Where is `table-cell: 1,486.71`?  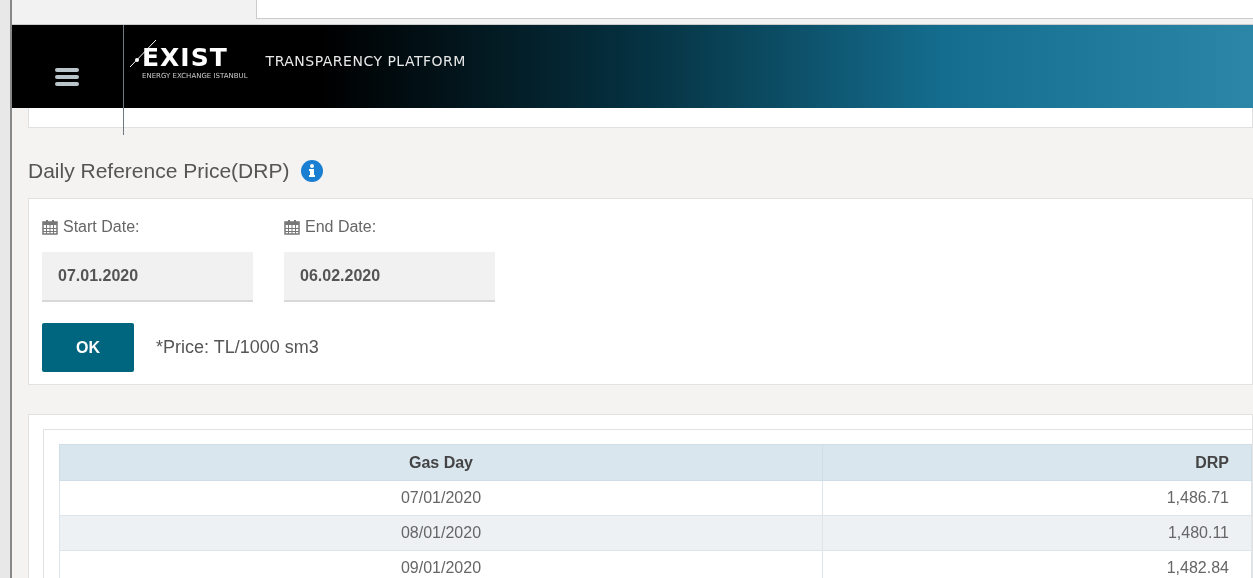 table-cell: 1,486.71 is located at coordinates (1037, 498).